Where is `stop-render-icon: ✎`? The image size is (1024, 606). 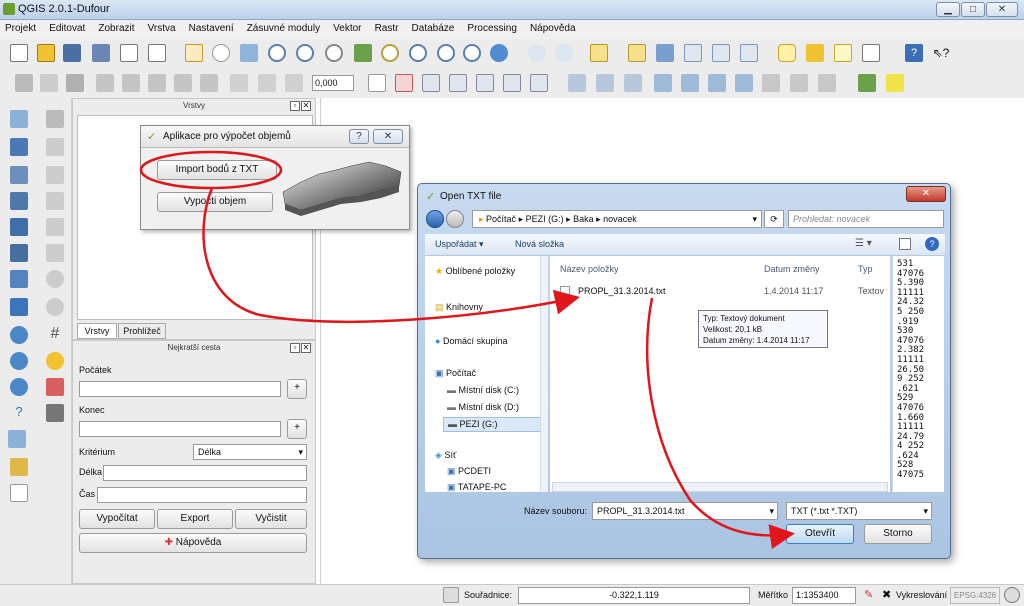 stop-render-icon: ✎ is located at coordinates (868, 594).